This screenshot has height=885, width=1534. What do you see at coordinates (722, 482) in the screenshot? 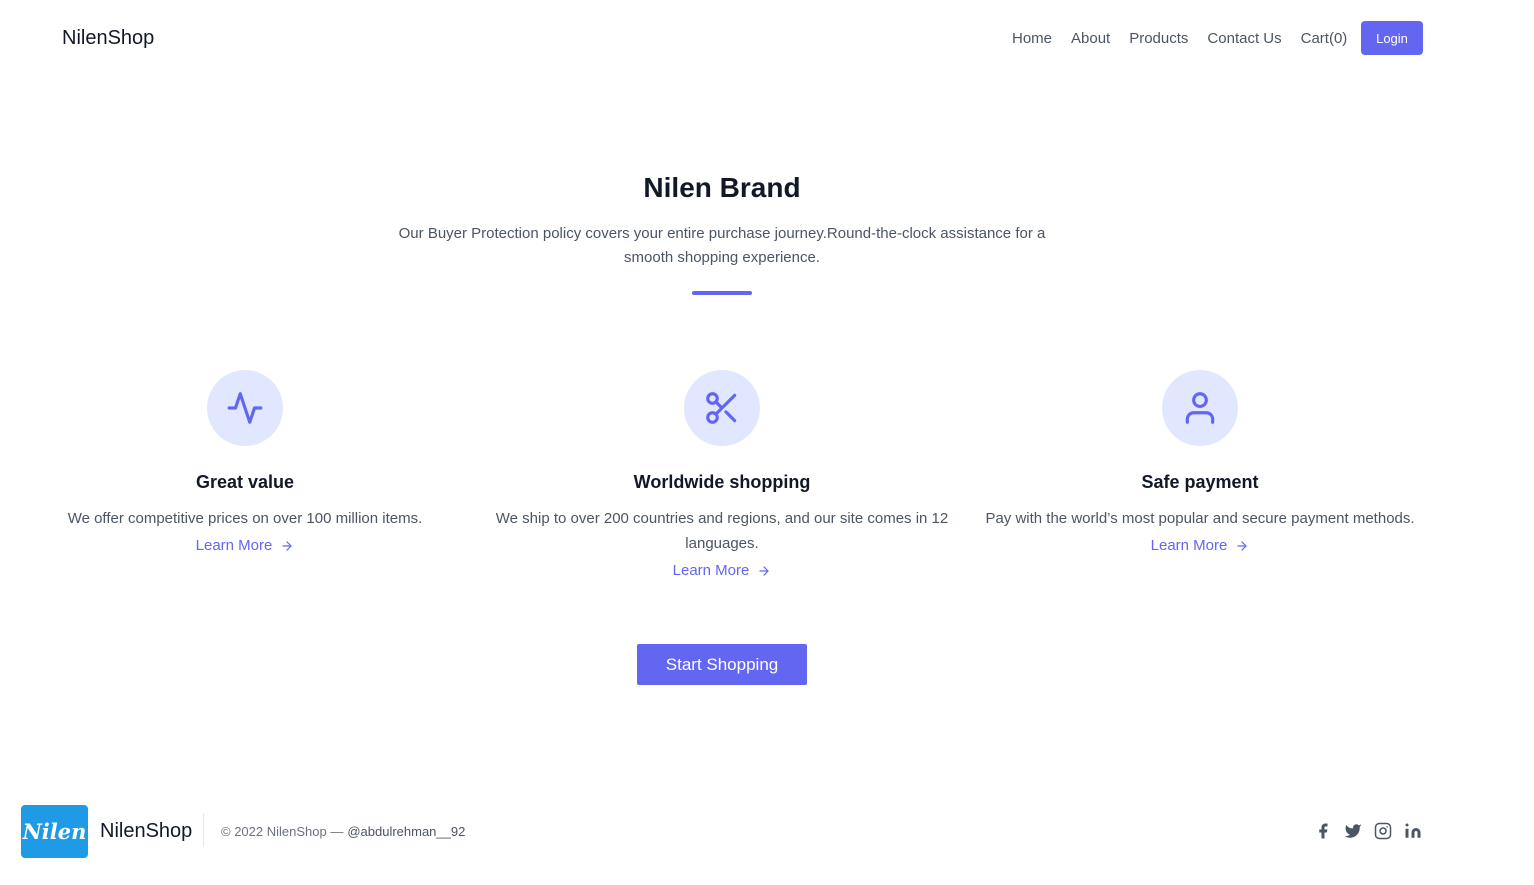
I see `feature-title: Worldwide shopping` at bounding box center [722, 482].